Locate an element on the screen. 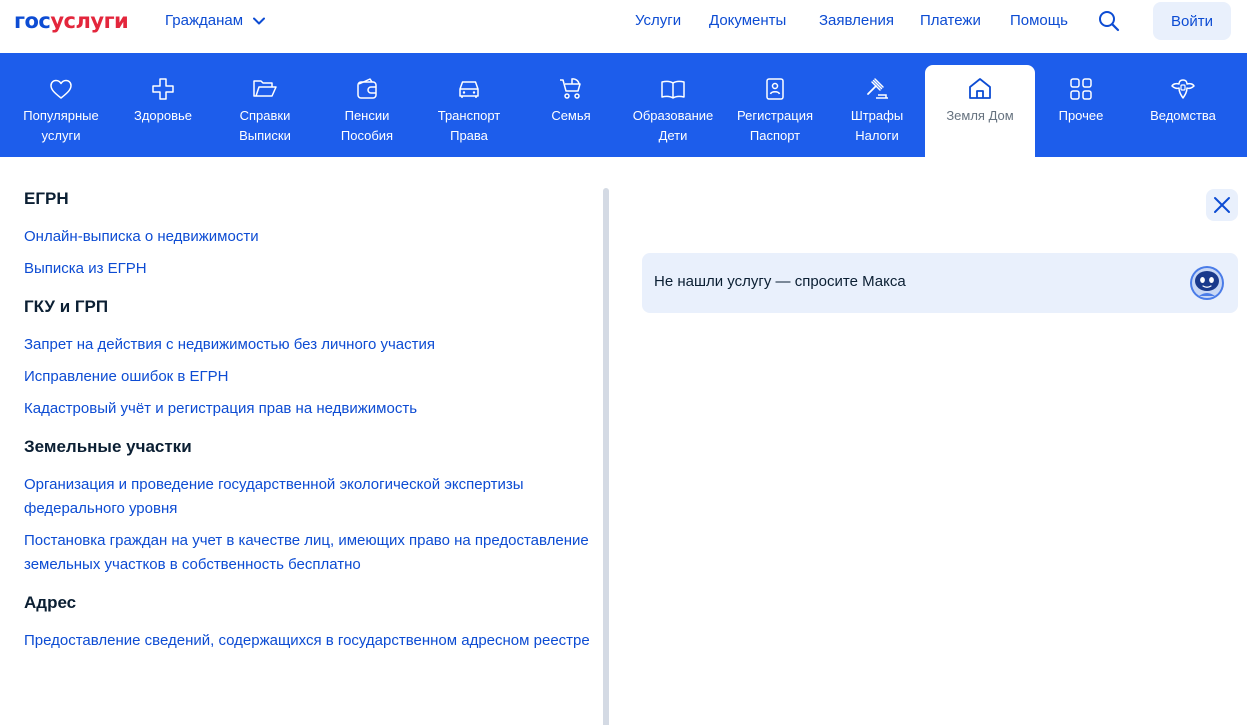  logo-part-uslugi: услуги is located at coordinates (89, 21).